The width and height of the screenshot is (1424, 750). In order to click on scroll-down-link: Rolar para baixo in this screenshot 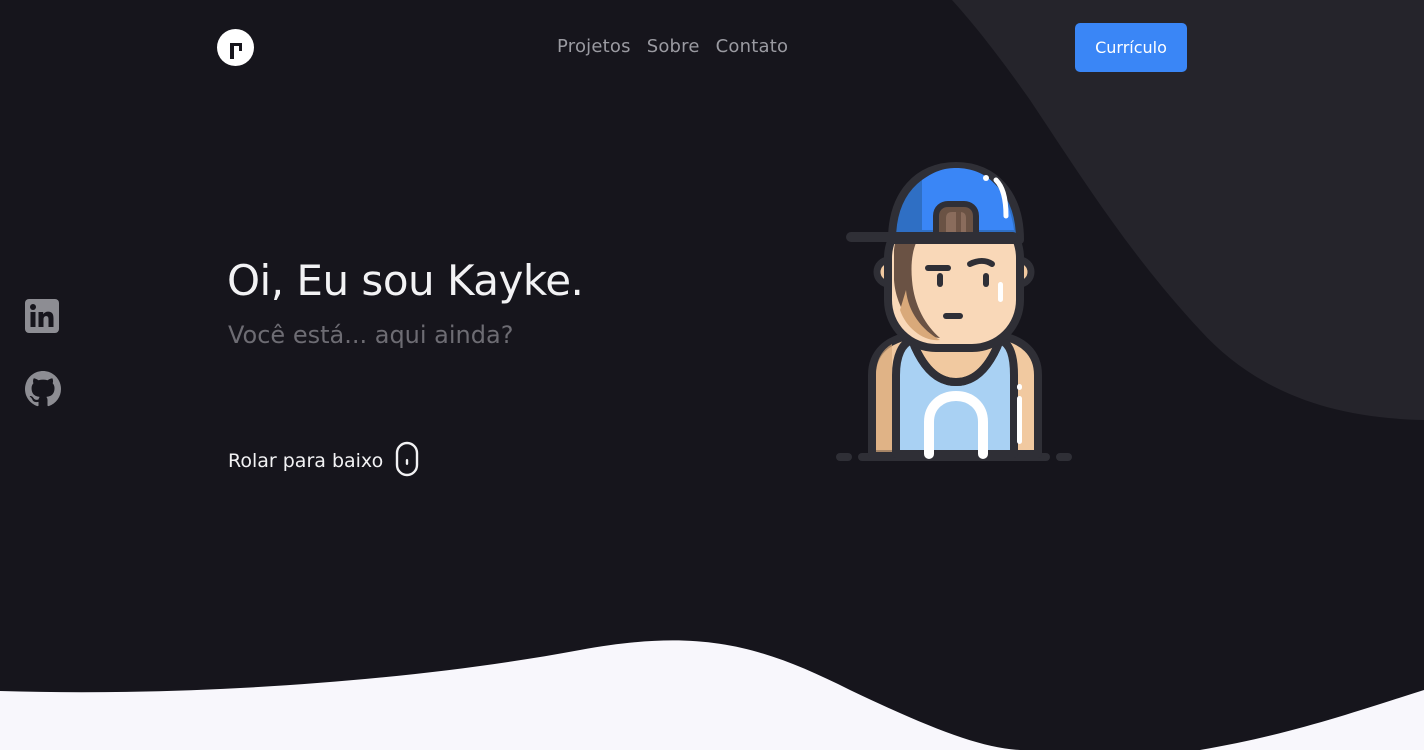, I will do `click(323, 461)`.